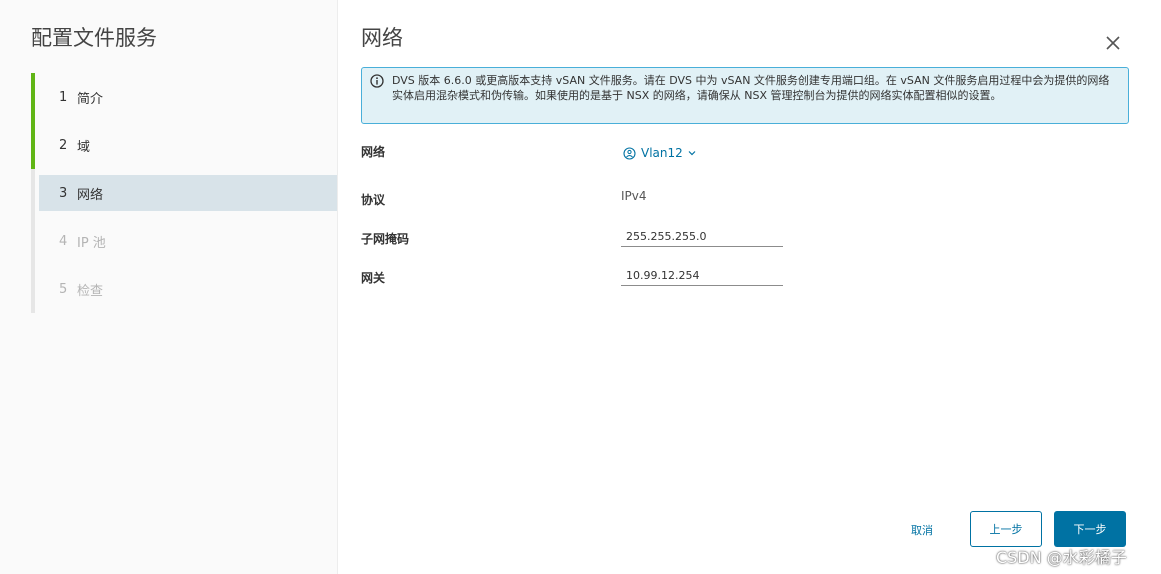  Describe the element at coordinates (1090, 529) in the screenshot. I see `next-button: 下一步` at that location.